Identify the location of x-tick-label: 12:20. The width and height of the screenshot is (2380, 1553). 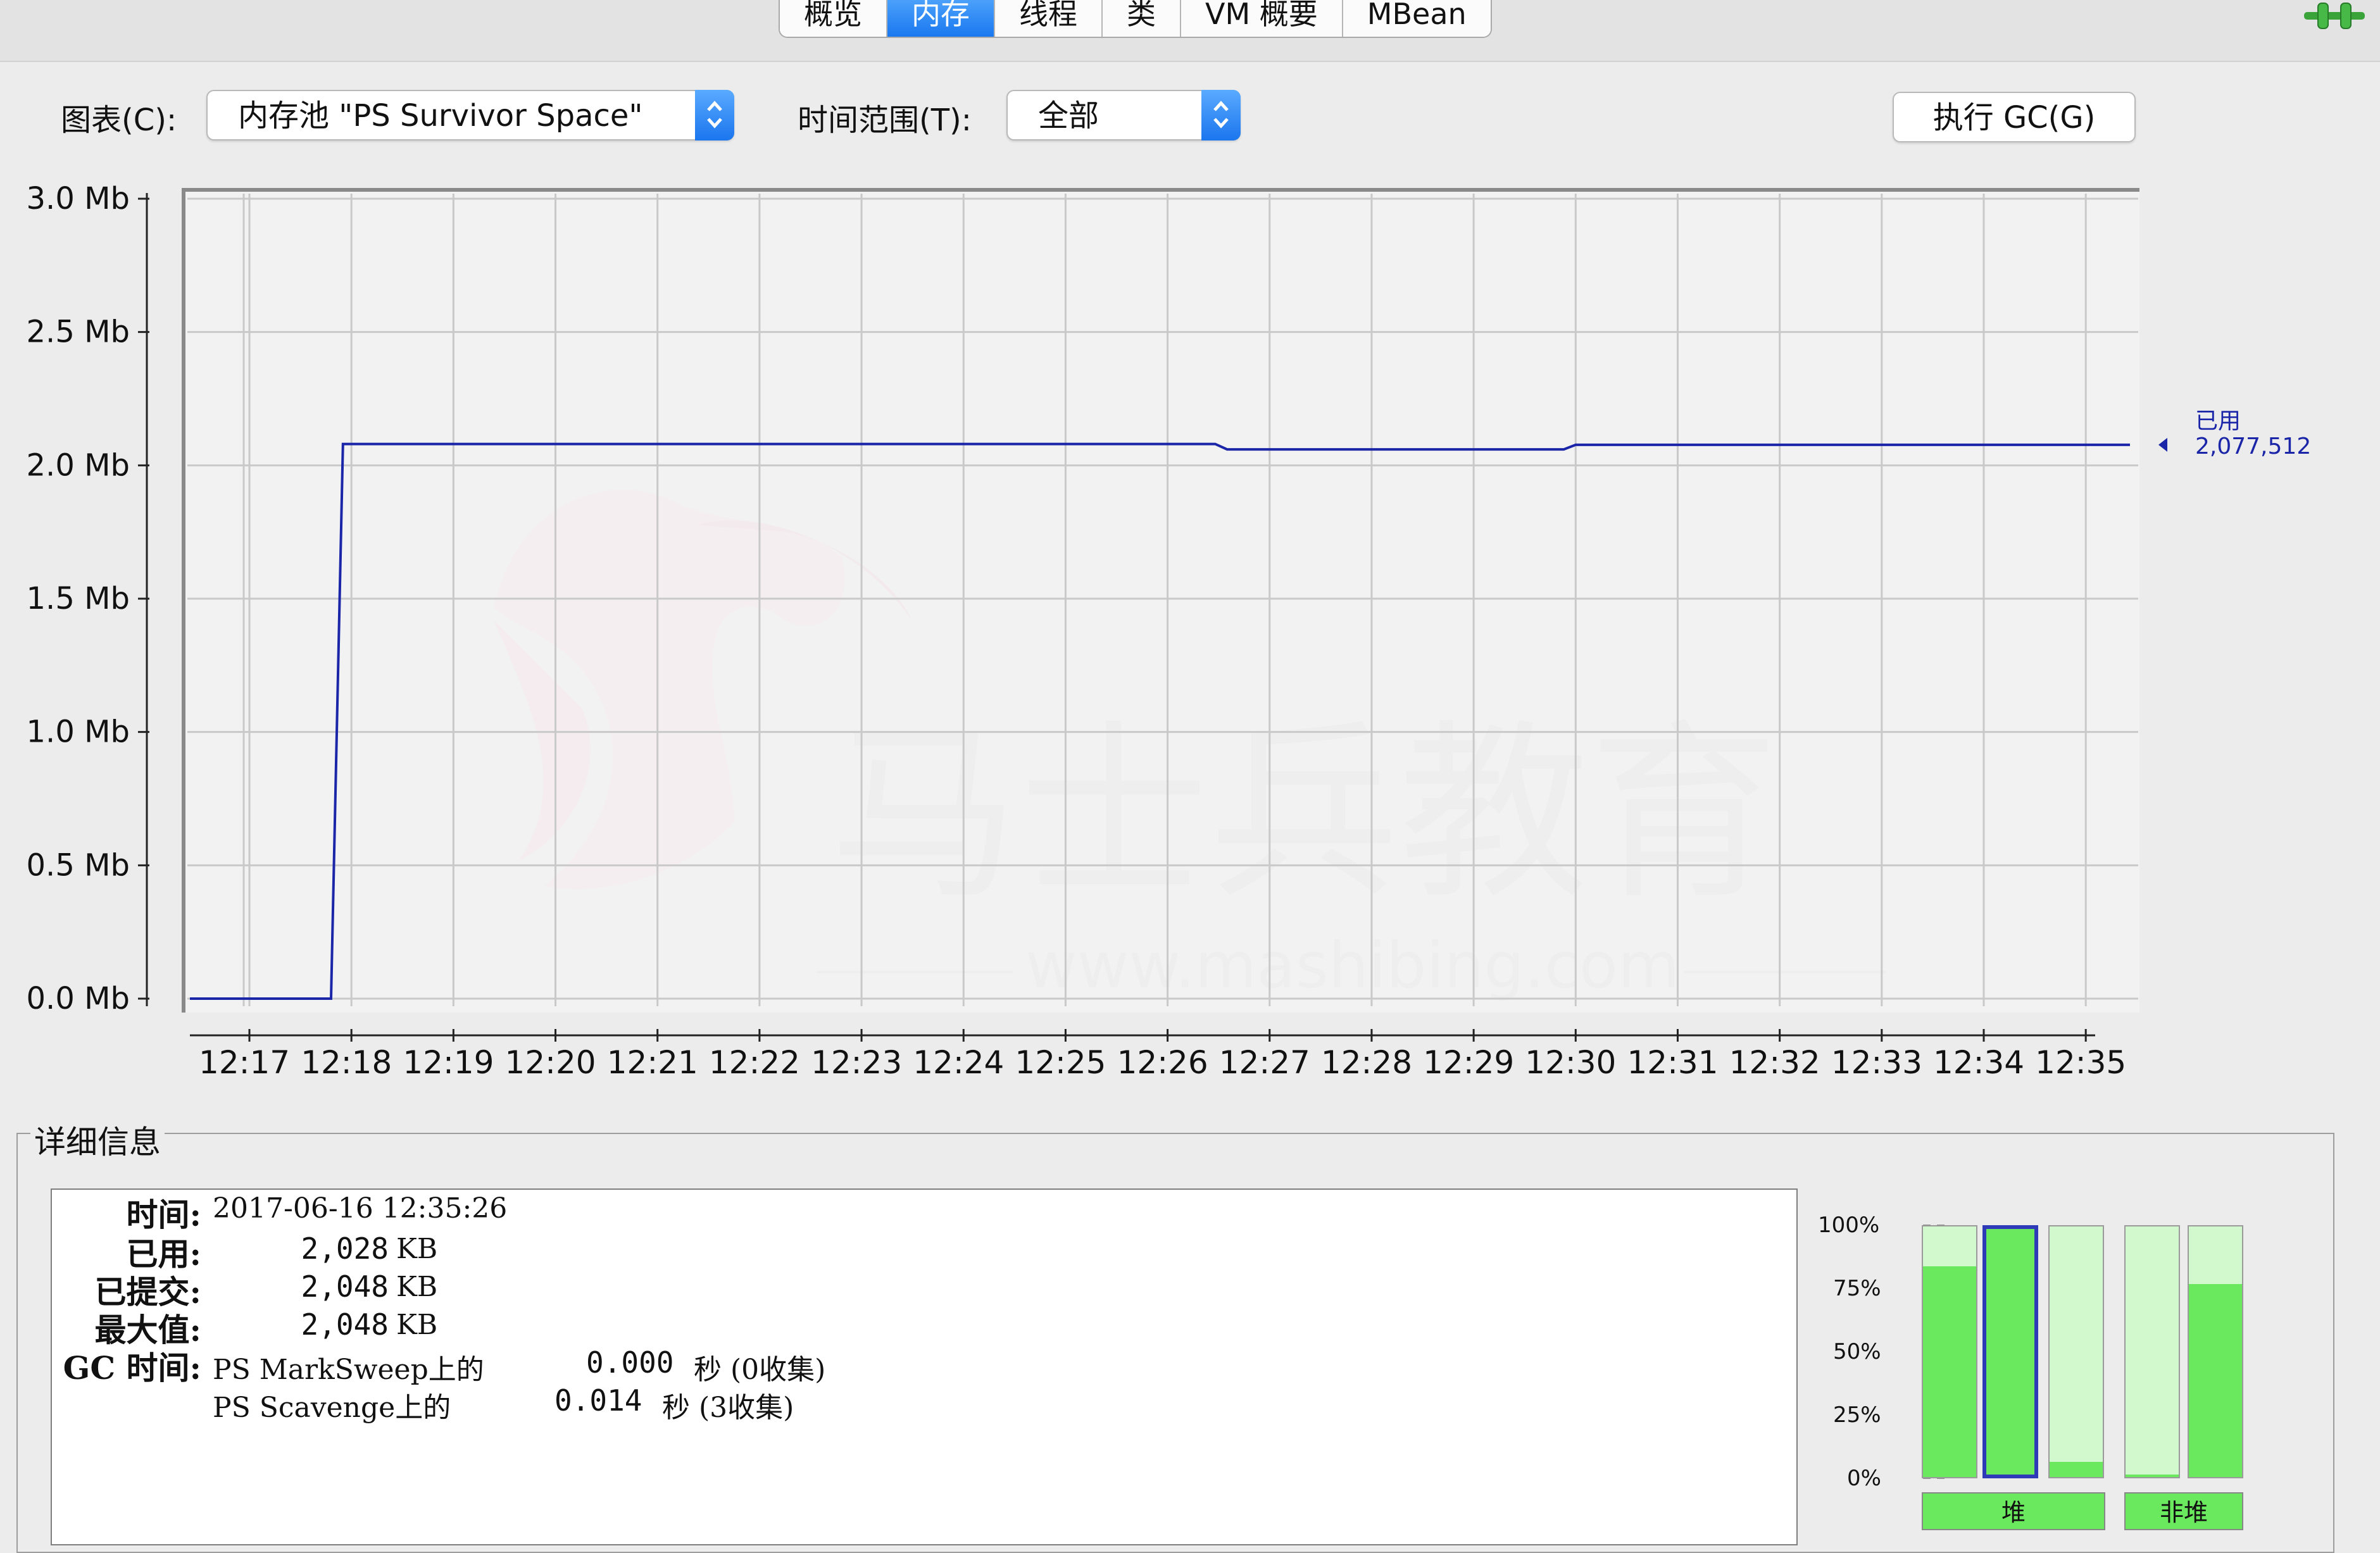
(550, 1062).